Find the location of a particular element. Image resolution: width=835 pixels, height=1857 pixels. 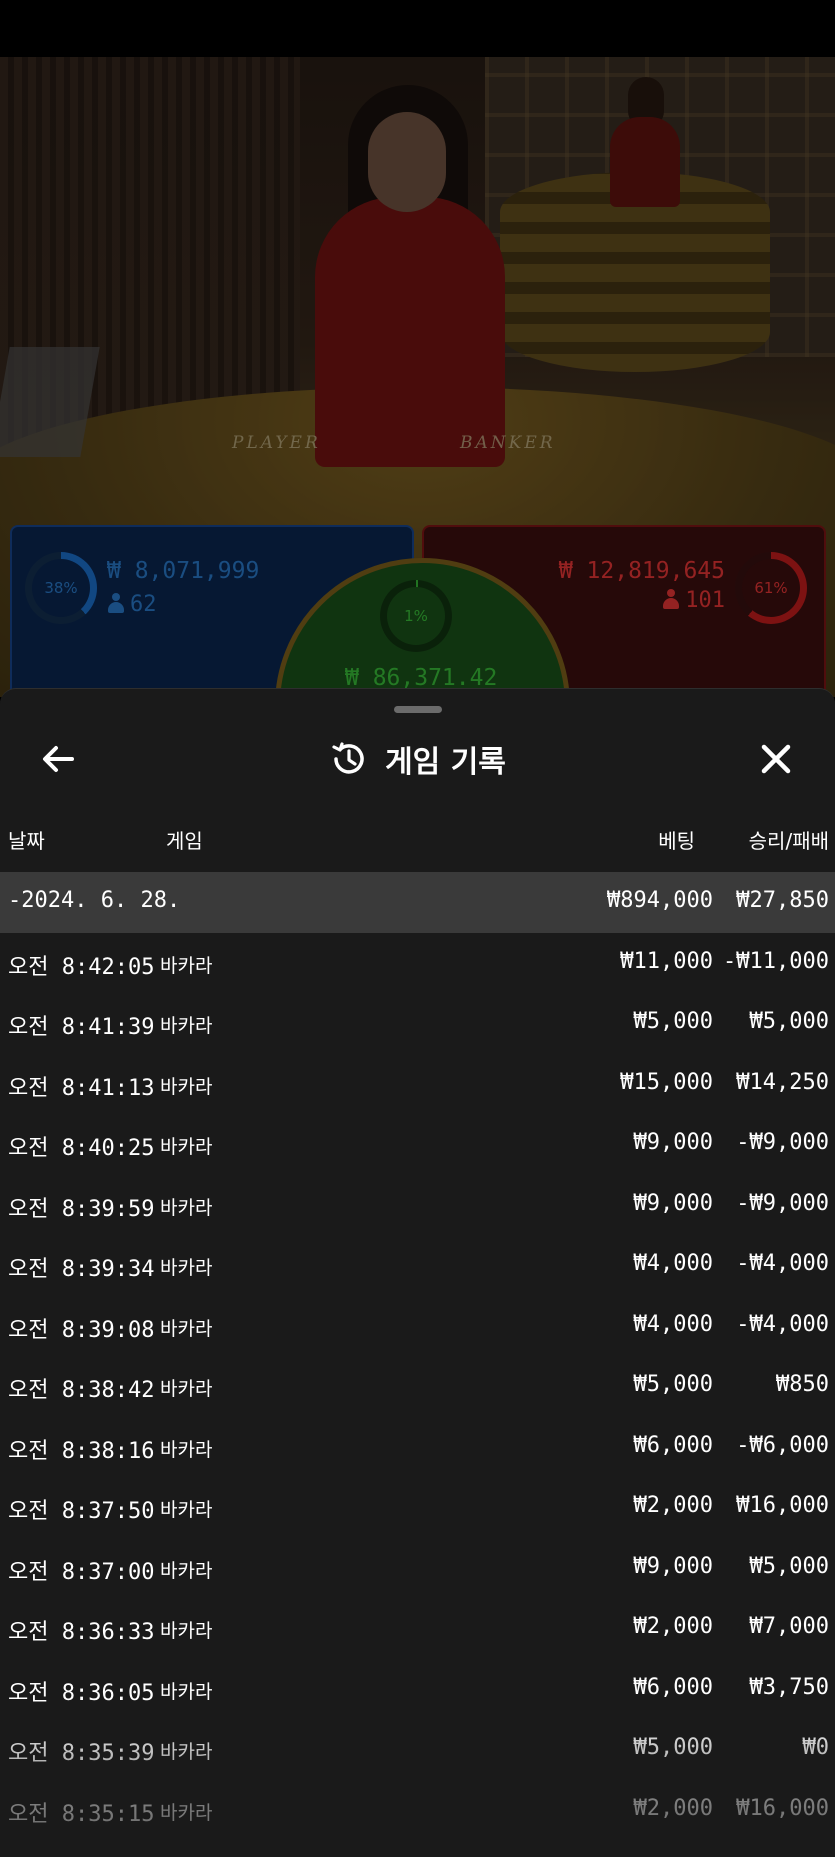

row-time: 오전 8:35:15 is located at coordinates (81, 1814).